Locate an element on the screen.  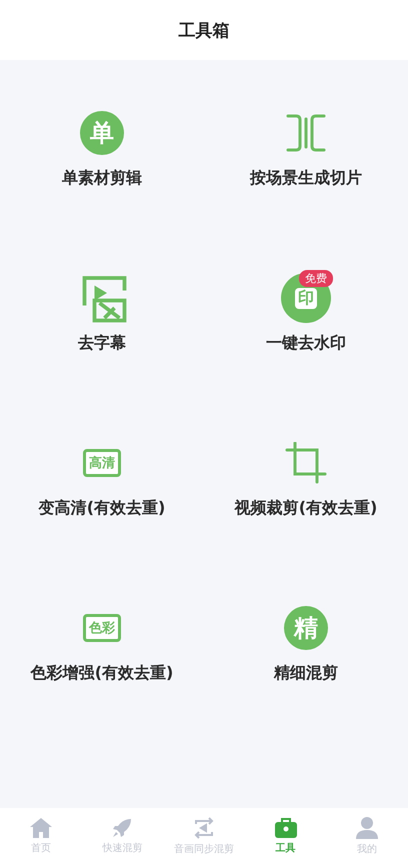
free-badge: 免费 is located at coordinates (316, 278).